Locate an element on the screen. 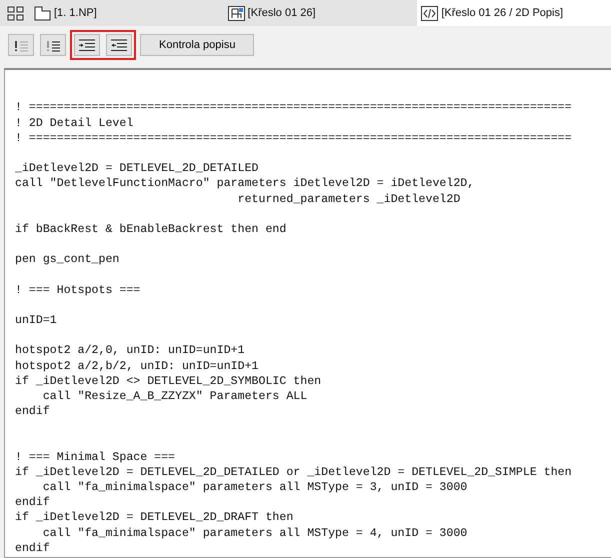 This screenshot has width=611, height=558. code-line: hotspot2 a/2,b/2, unID: unID=unID+1 is located at coordinates (137, 366).